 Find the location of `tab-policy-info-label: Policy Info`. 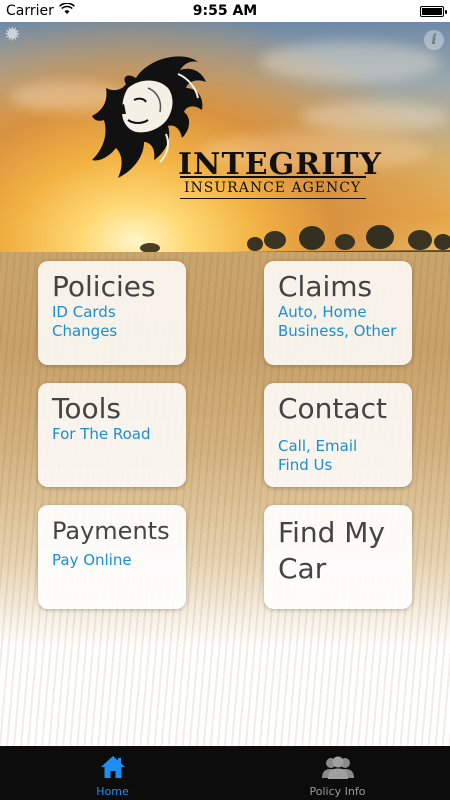

tab-policy-info-label: Policy Info is located at coordinates (337, 791).